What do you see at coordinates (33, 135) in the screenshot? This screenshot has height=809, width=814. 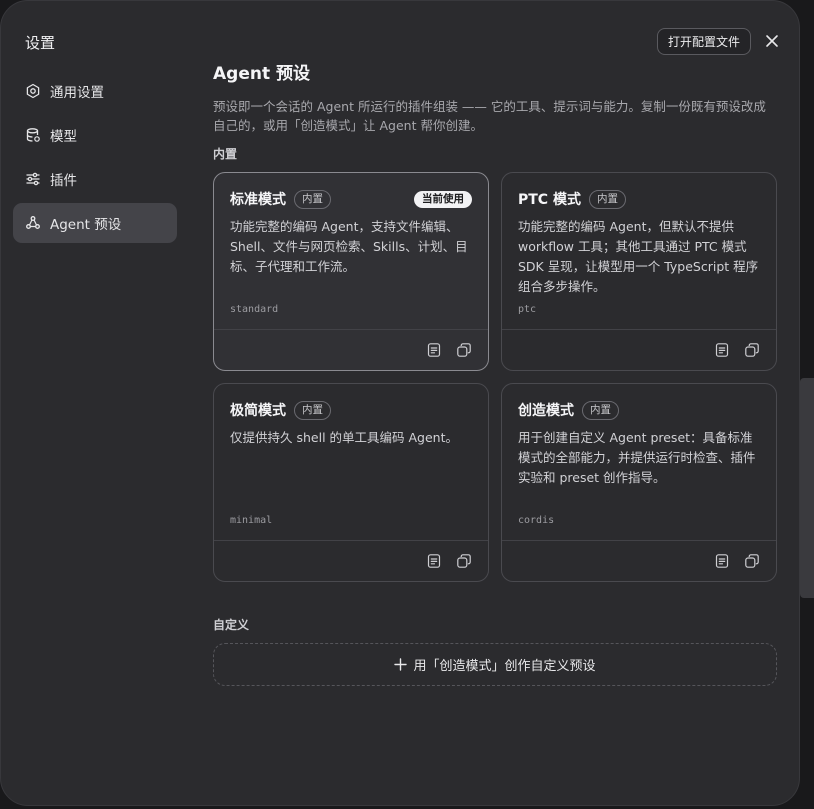 I see `database-icon` at bounding box center [33, 135].